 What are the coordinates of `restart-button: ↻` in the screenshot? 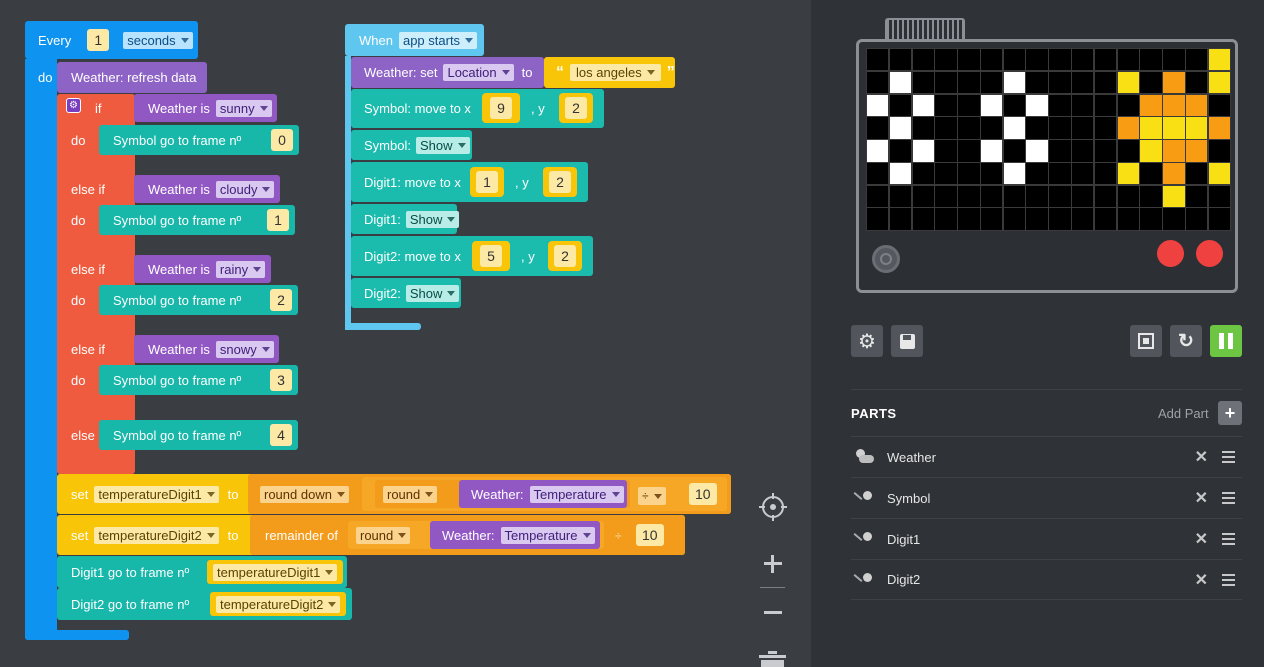 It's located at (1186, 341).